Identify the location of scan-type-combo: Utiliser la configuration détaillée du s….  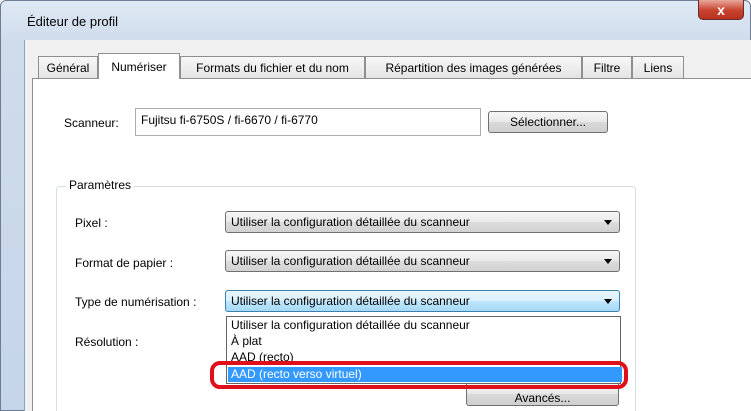
(422, 301).